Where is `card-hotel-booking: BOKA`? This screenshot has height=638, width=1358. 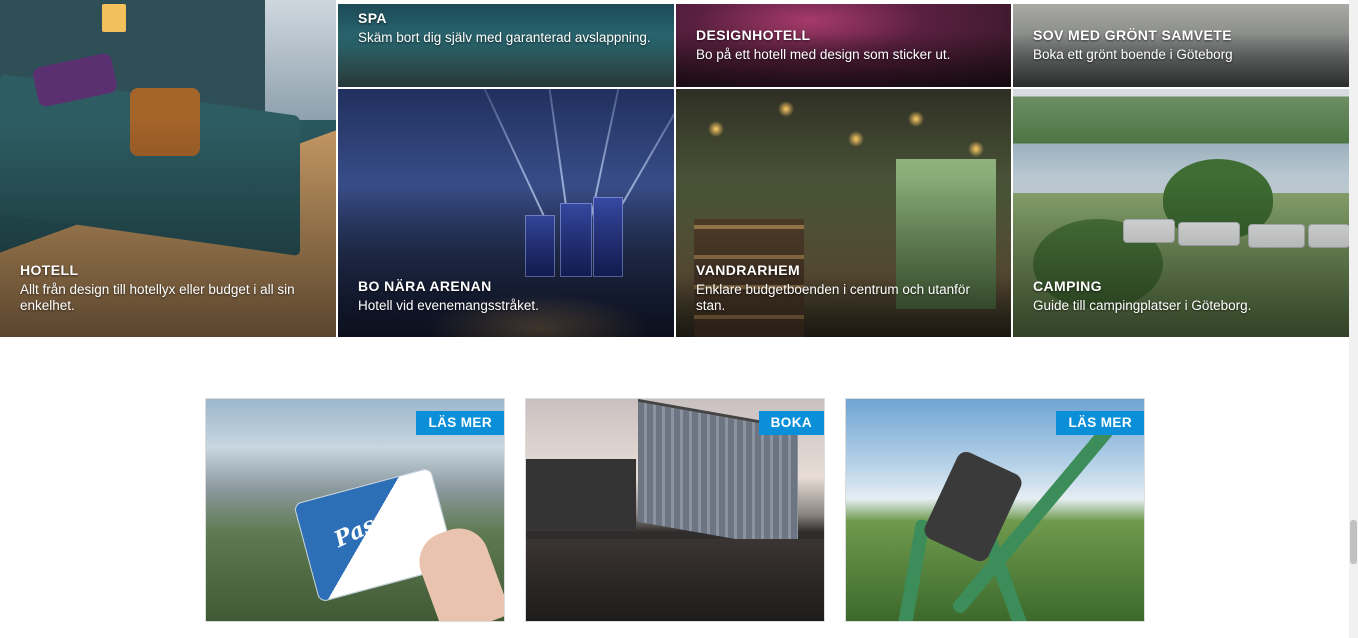 card-hotel-booking: BOKA is located at coordinates (675, 510).